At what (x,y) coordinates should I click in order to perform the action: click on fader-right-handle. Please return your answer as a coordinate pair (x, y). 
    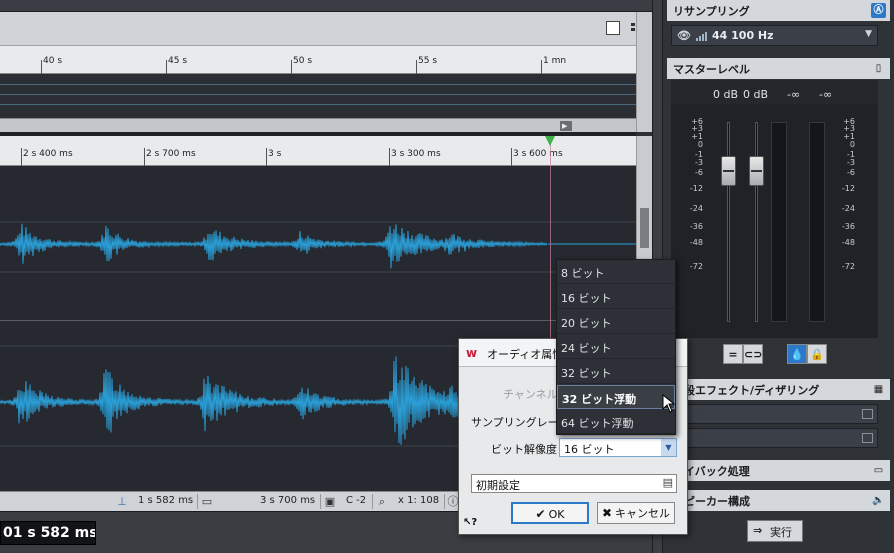
    Looking at the image, I should click on (756, 171).